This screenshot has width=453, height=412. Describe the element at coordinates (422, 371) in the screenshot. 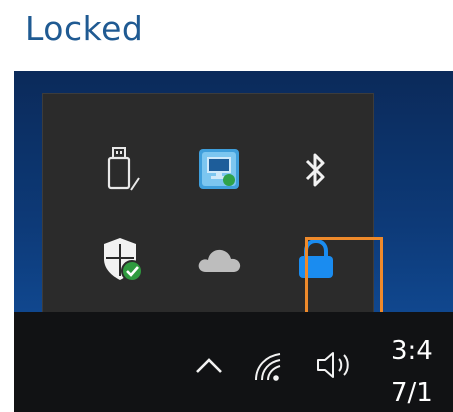

I see `taskbar-clock: 3:4 7/1` at that location.